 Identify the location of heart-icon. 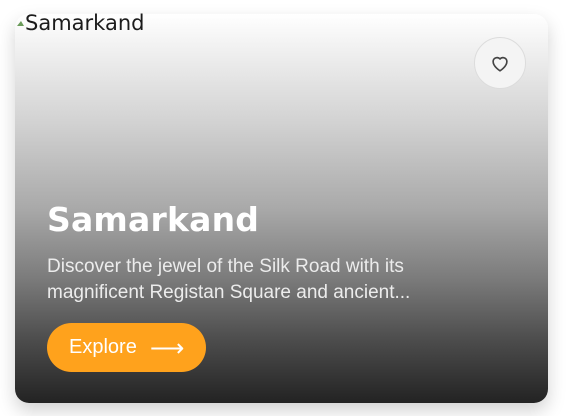
(500, 64).